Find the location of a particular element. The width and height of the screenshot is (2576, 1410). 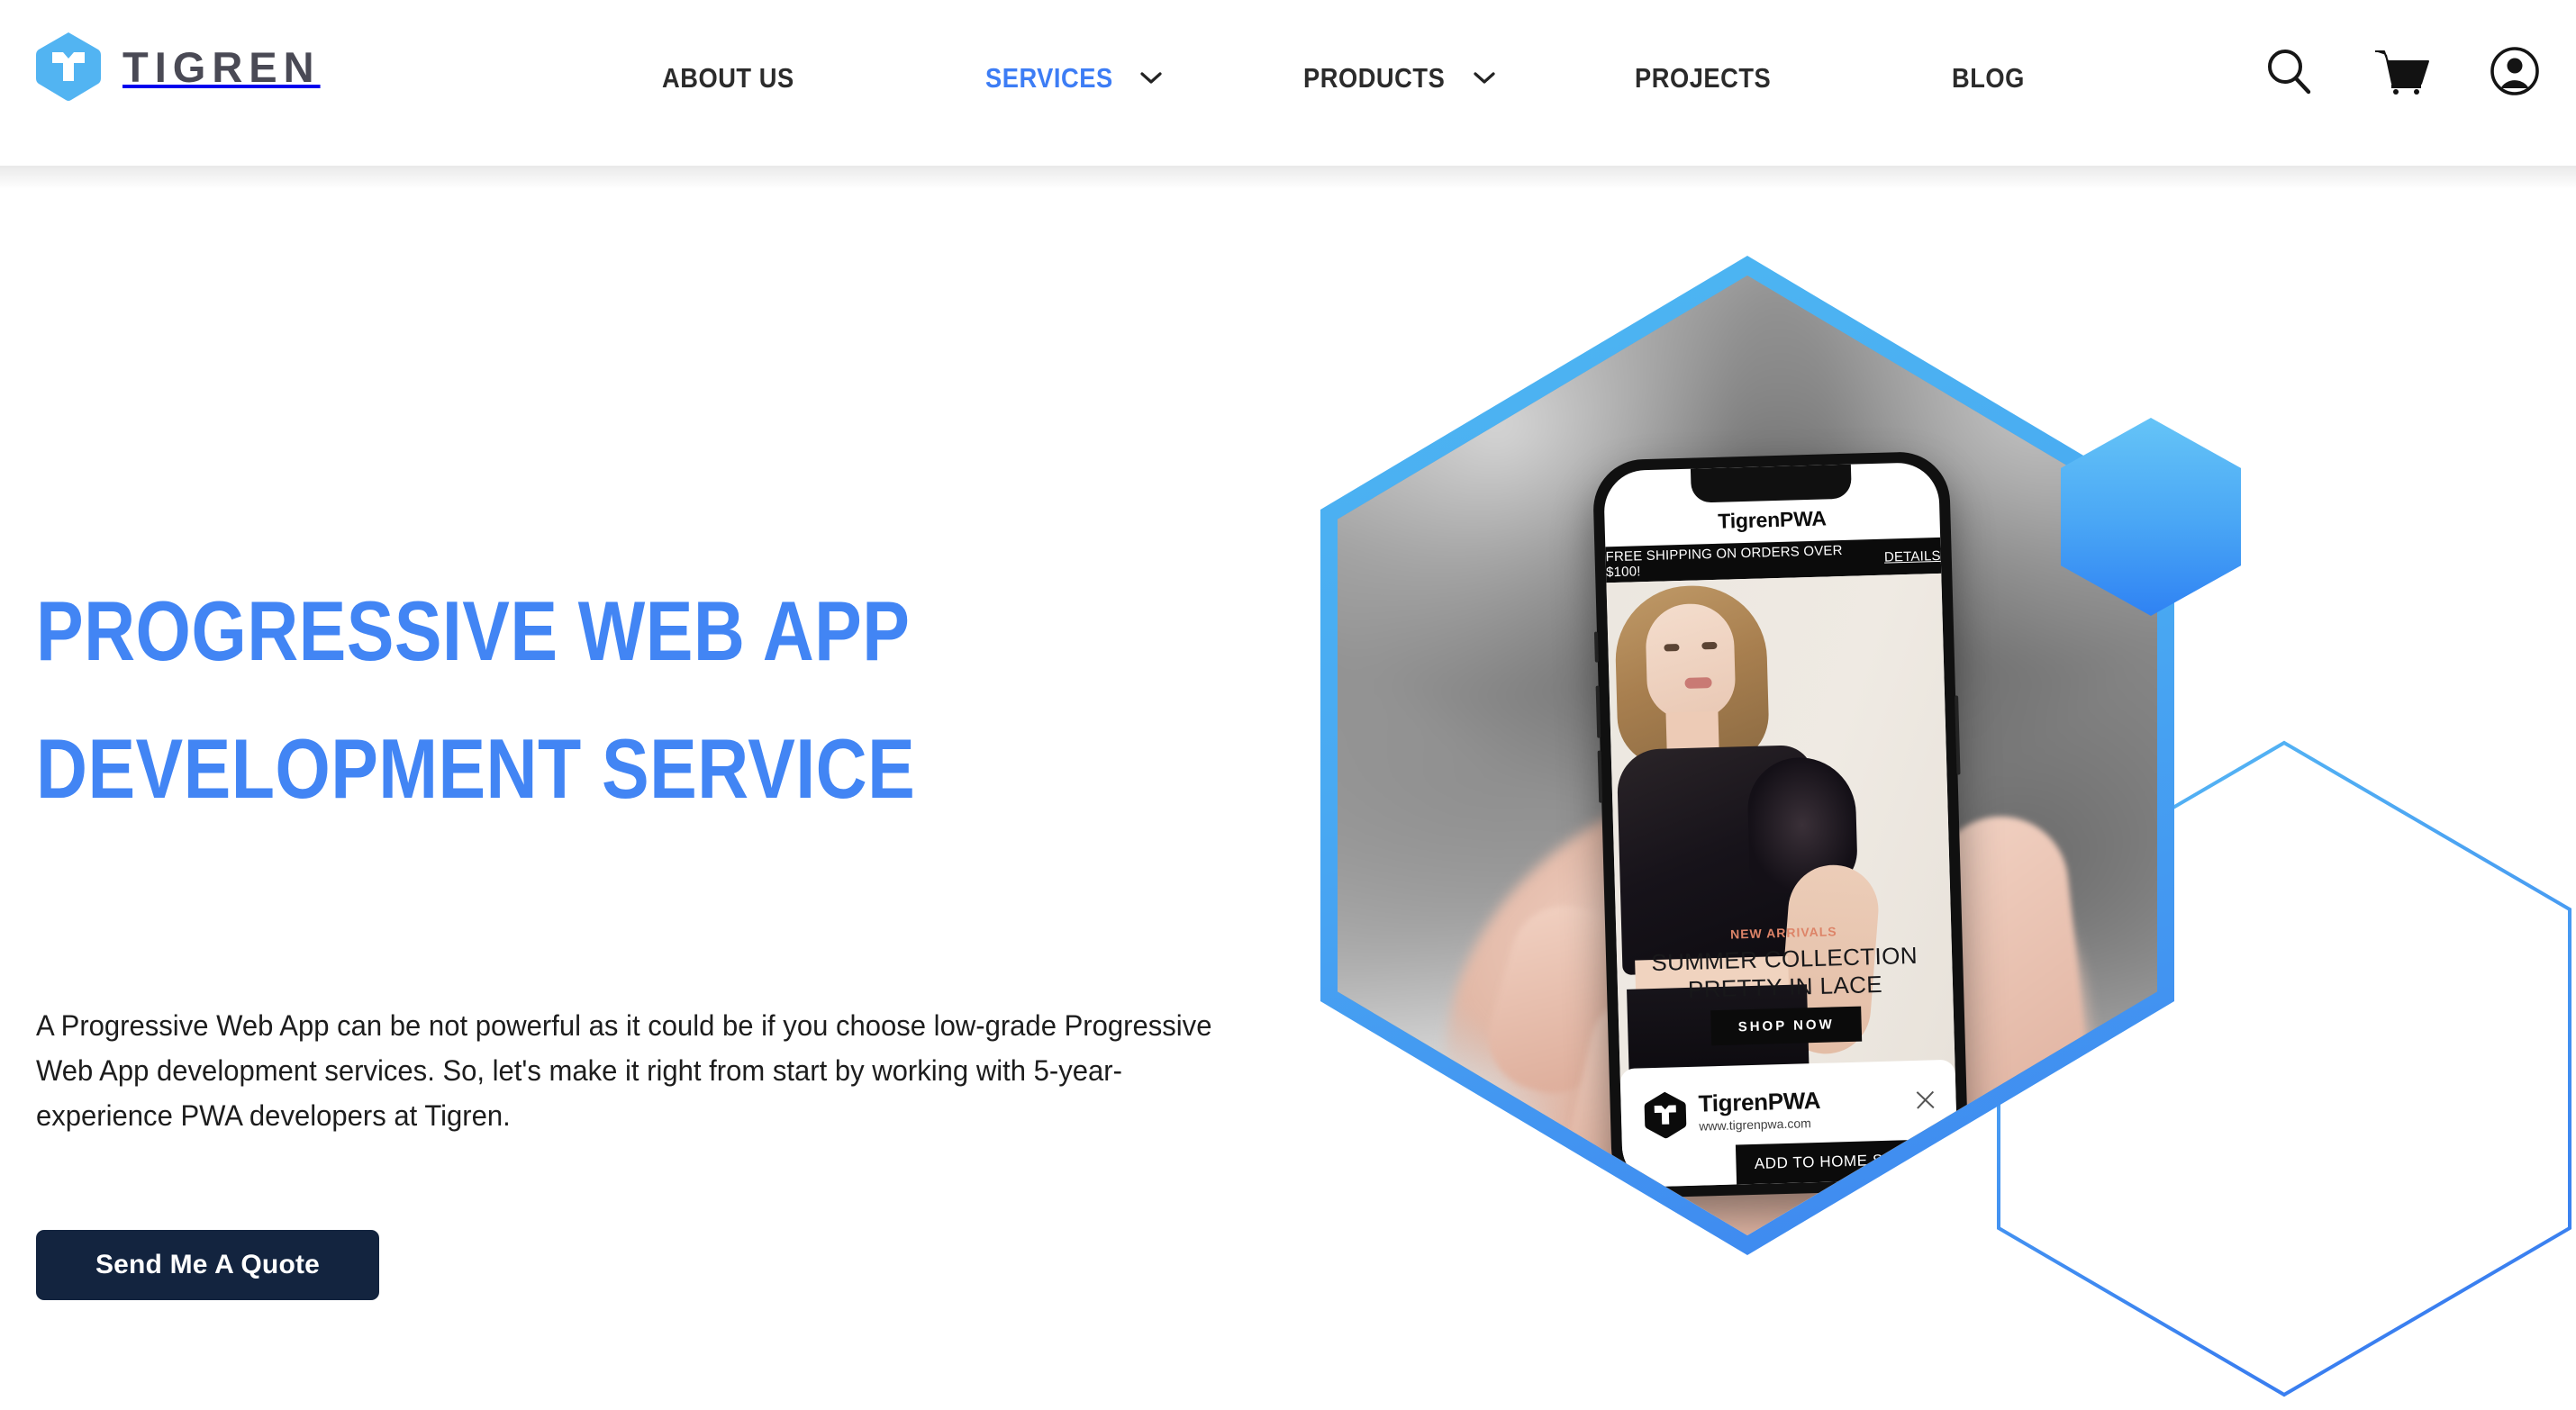

search-icon is located at coordinates (2289, 71).